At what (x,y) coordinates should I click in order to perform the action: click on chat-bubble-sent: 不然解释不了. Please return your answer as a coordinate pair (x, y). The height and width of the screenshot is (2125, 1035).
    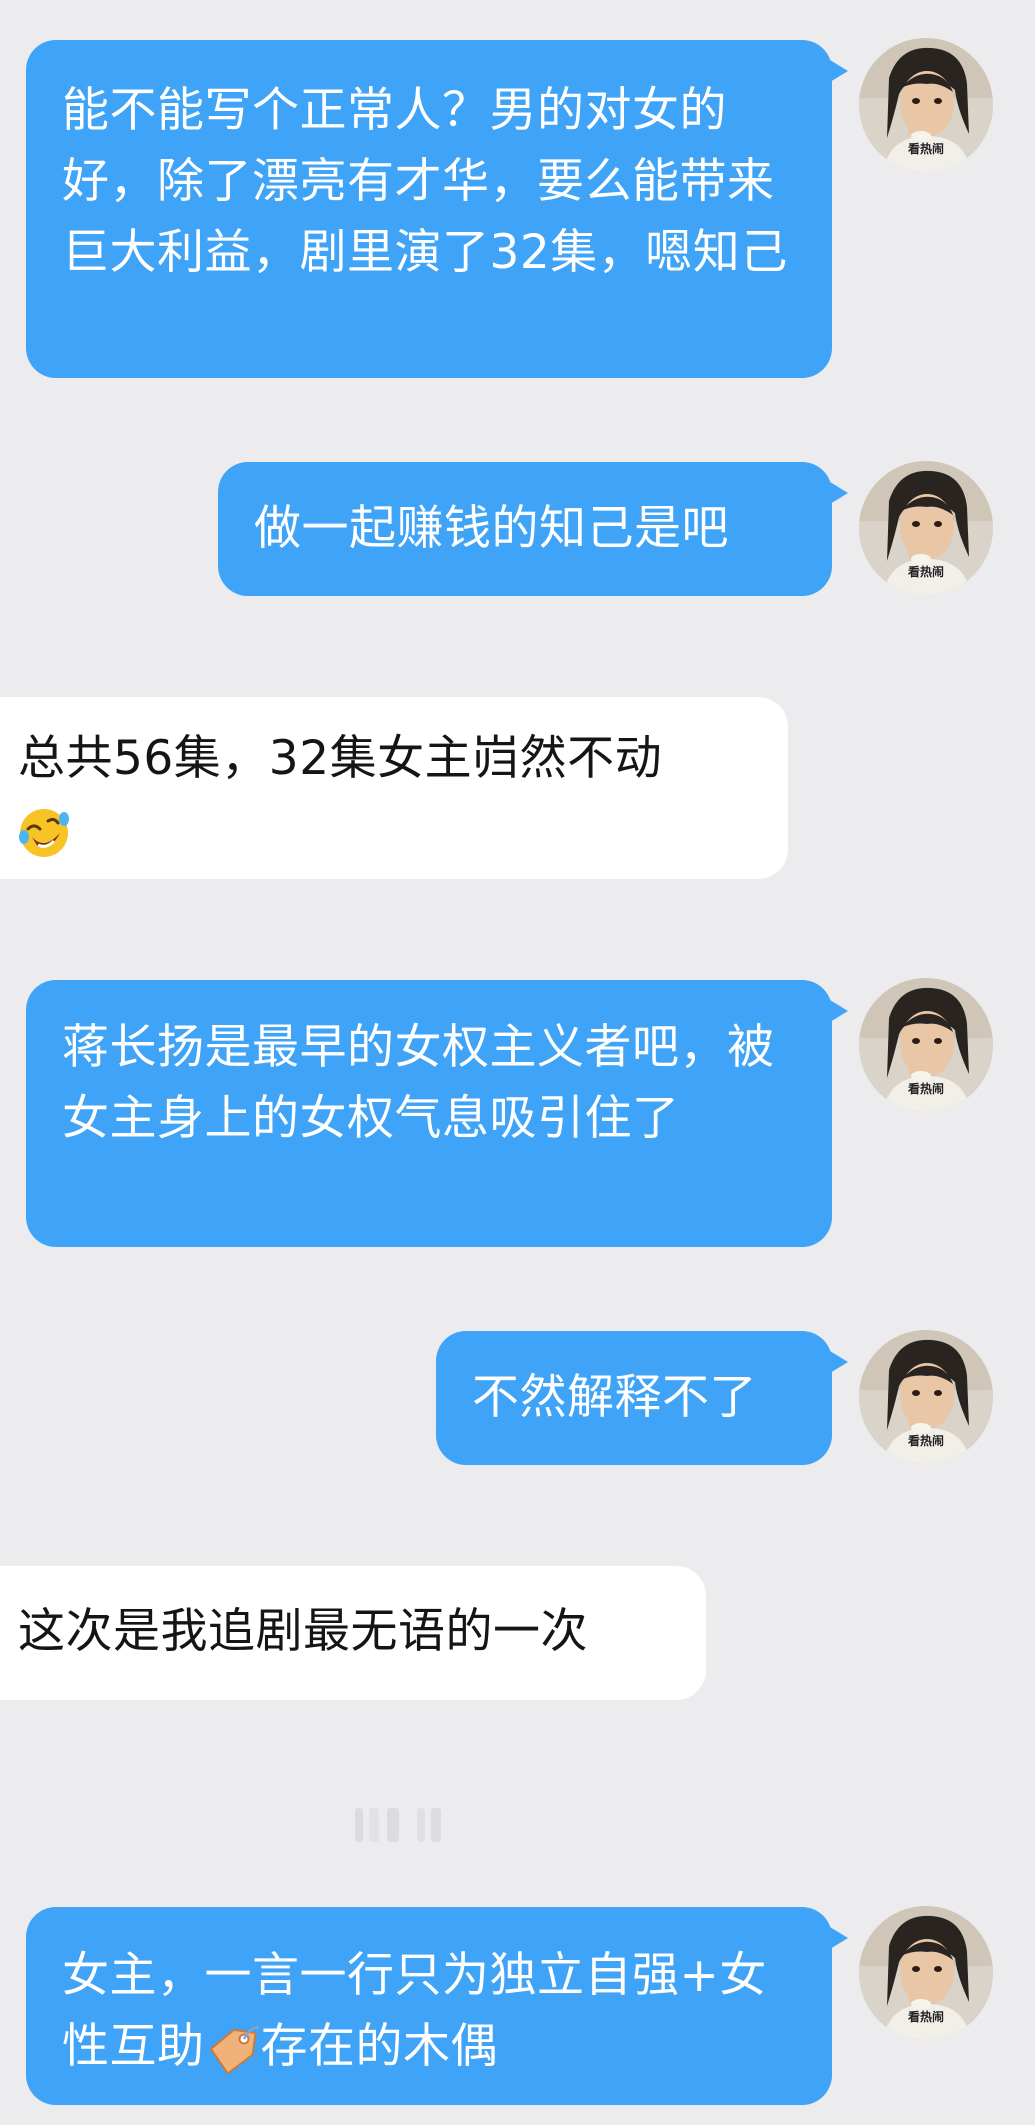
    Looking at the image, I should click on (634, 1398).